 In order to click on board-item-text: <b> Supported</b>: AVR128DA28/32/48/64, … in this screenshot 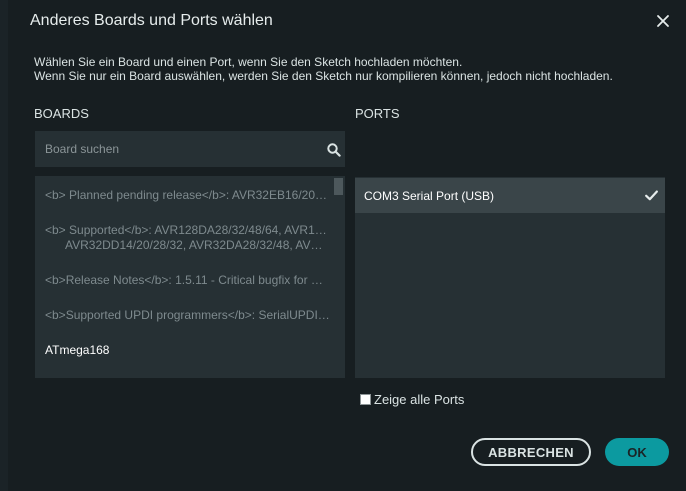, I will do `click(187, 230)`.